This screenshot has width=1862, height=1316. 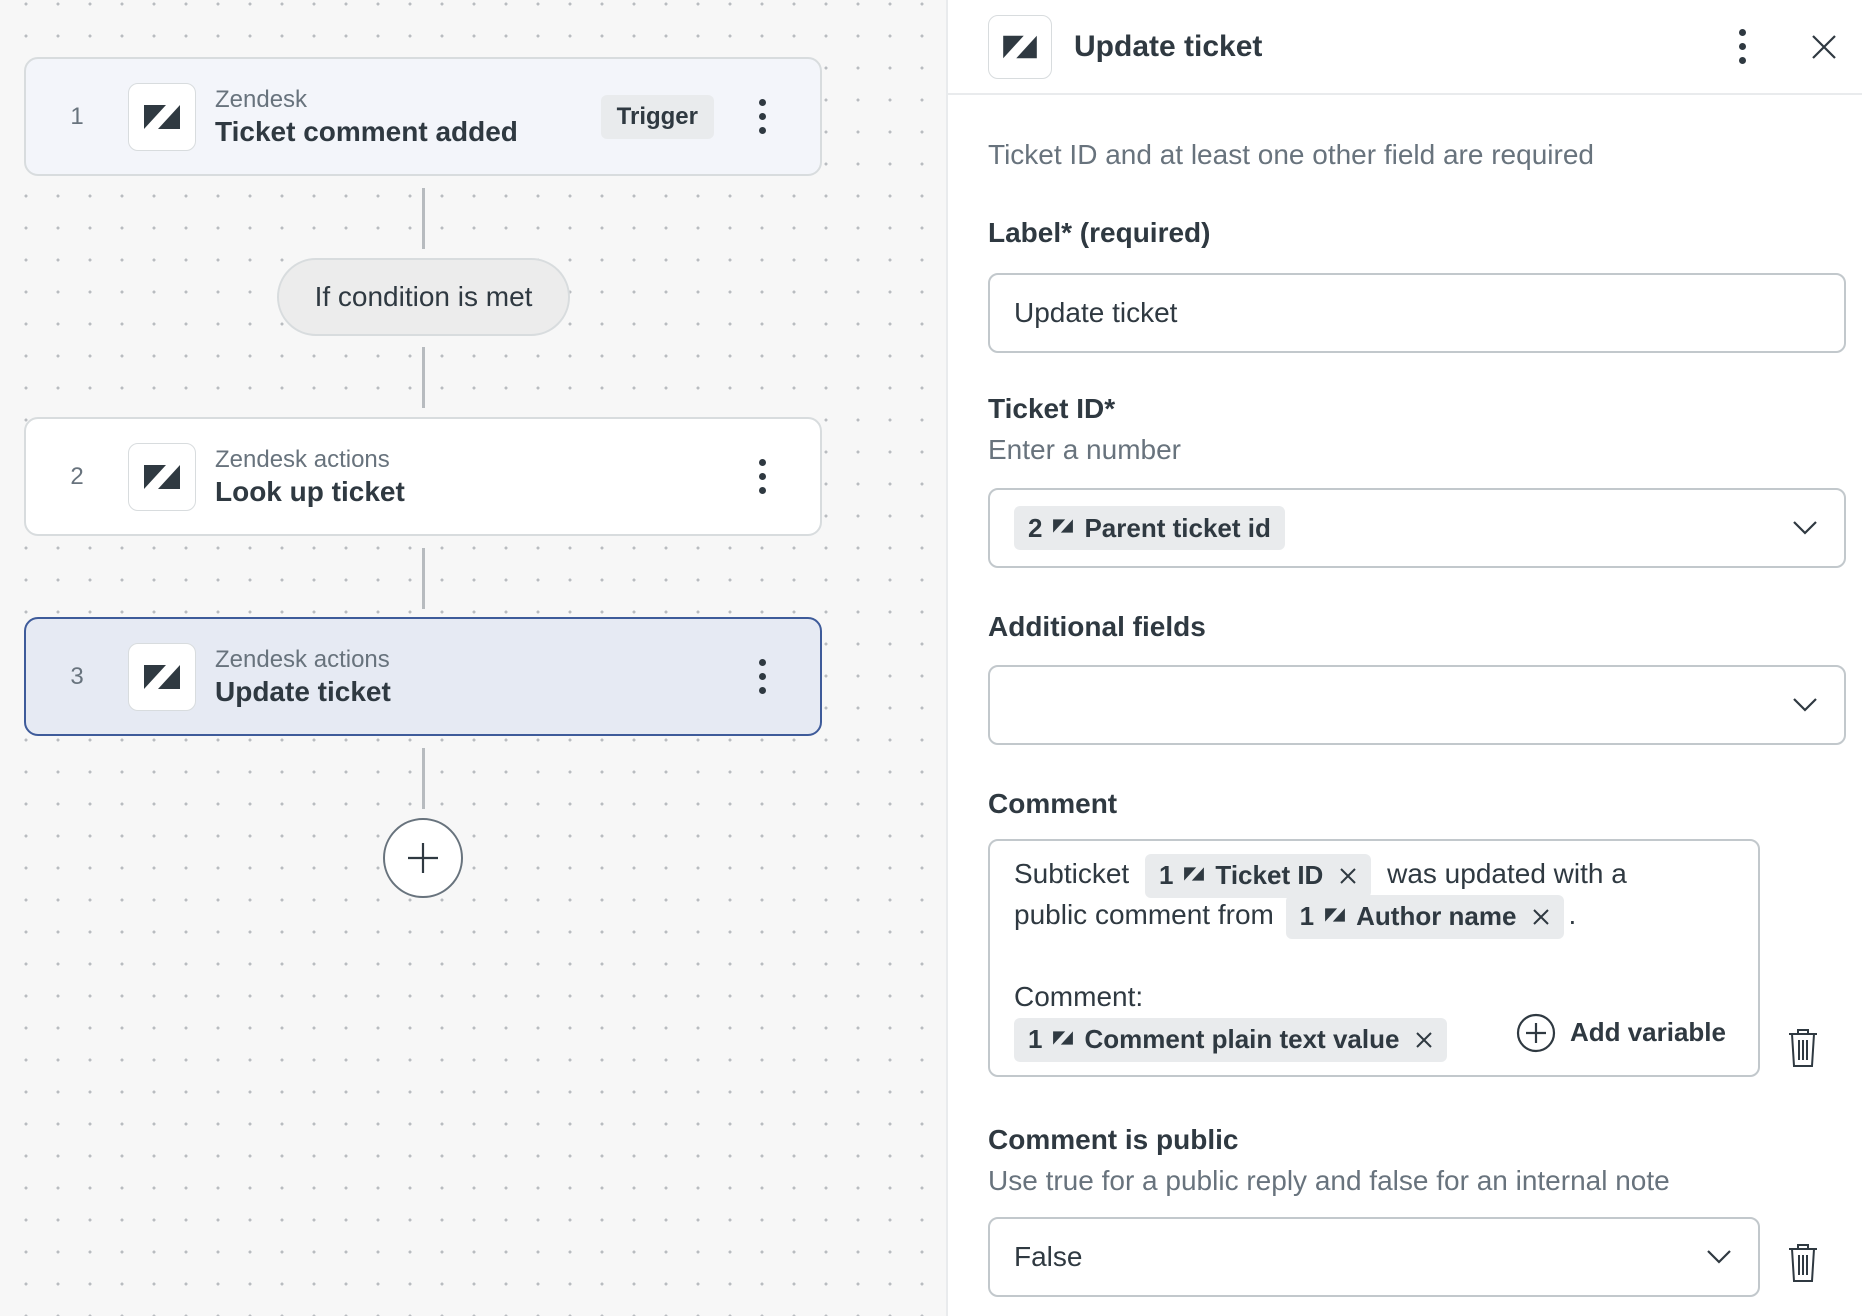 What do you see at coordinates (1417, 528) in the screenshot?
I see `ticket-id-select: 2 Parent ticket id` at bounding box center [1417, 528].